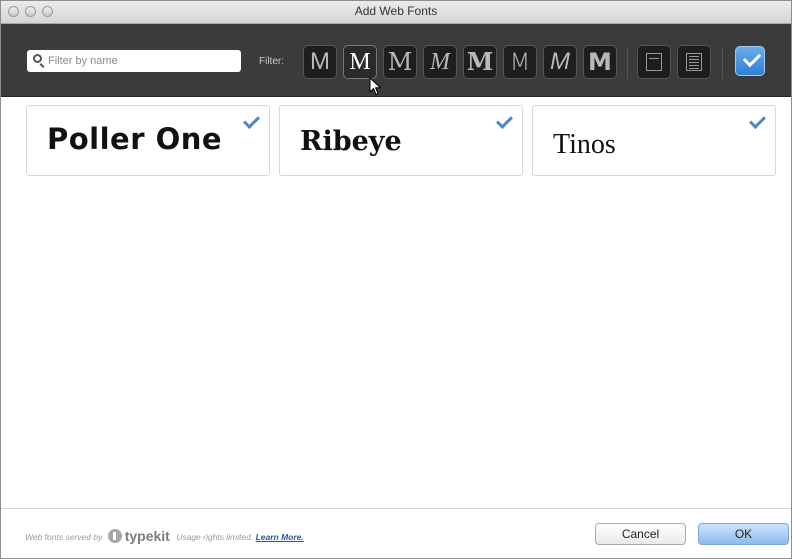 The height and width of the screenshot is (559, 792). I want to click on show-selected-button, so click(750, 61).